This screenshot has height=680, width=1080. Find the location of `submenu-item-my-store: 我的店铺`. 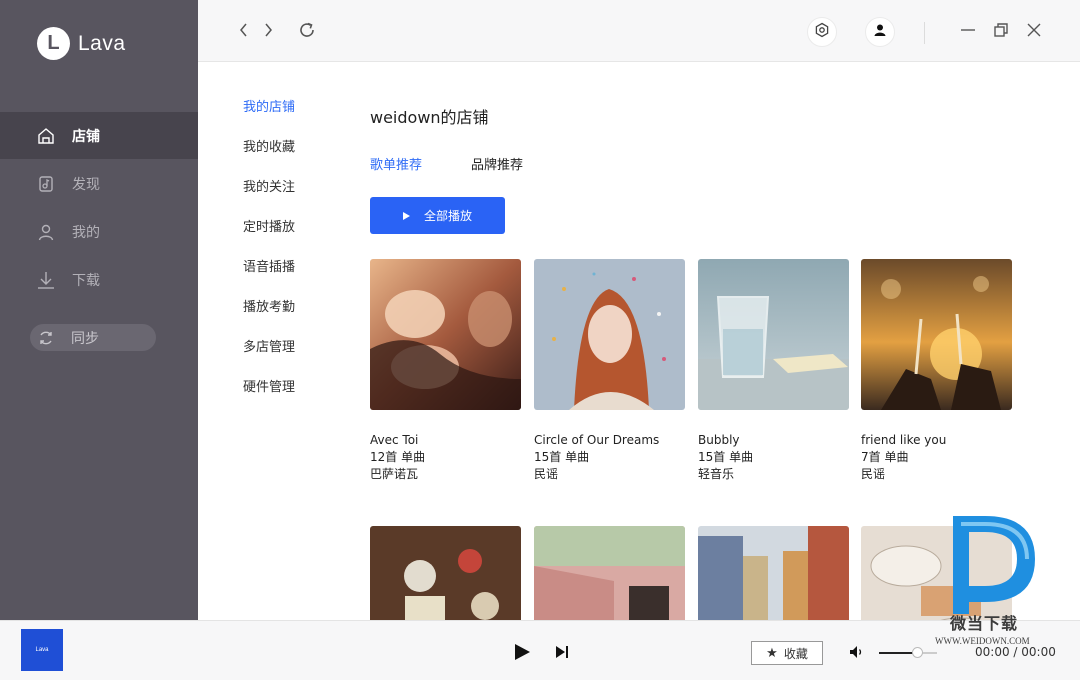

submenu-item-my-store: 我的店铺 is located at coordinates (269, 120).